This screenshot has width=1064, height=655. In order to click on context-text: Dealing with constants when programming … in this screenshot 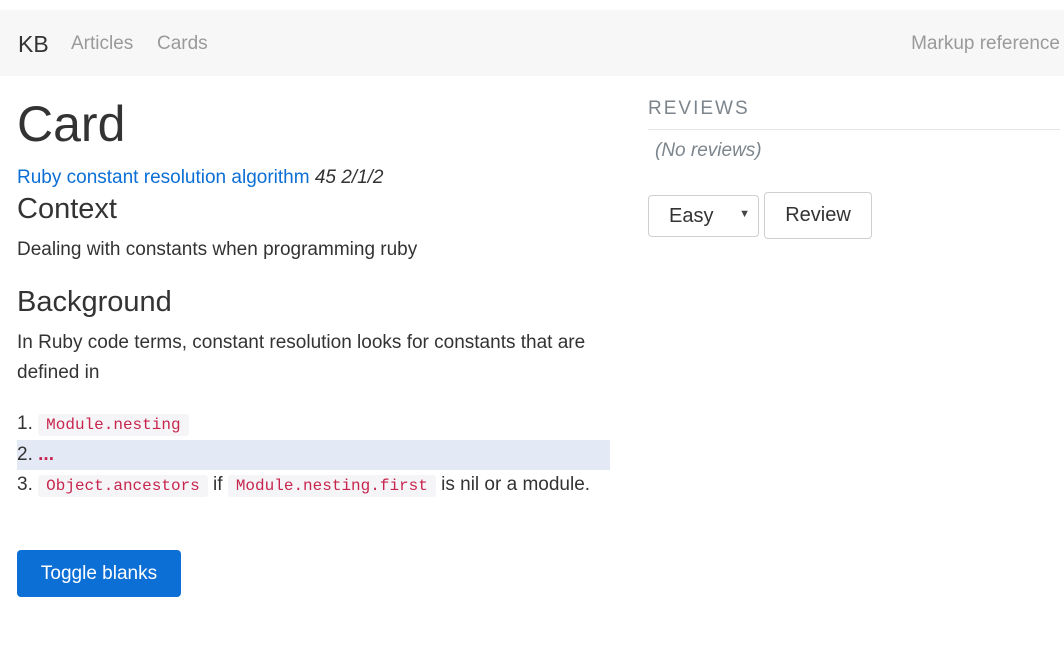, I will do `click(217, 249)`.